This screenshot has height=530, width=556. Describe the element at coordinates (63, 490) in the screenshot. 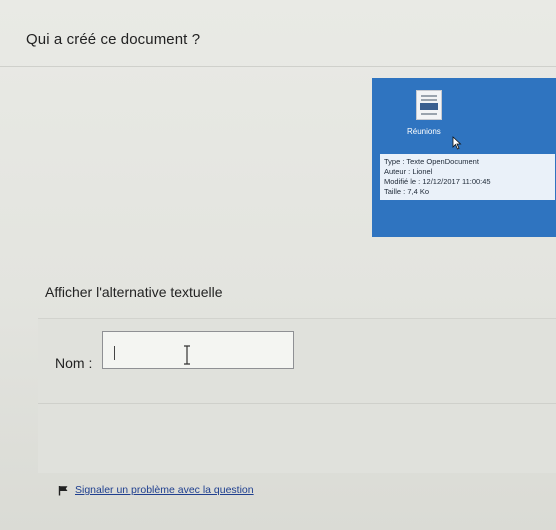

I see `flag-icon` at that location.